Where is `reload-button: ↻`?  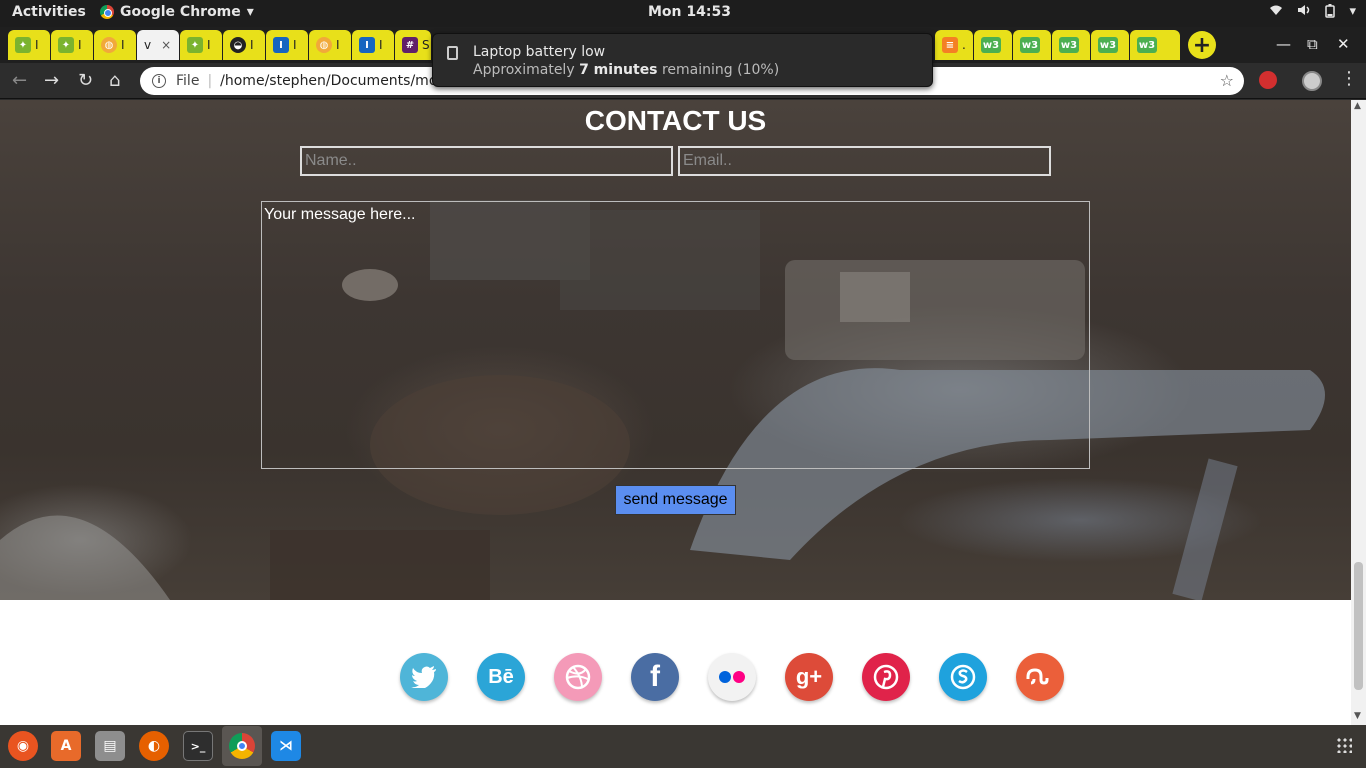 reload-button: ↻ is located at coordinates (85, 80).